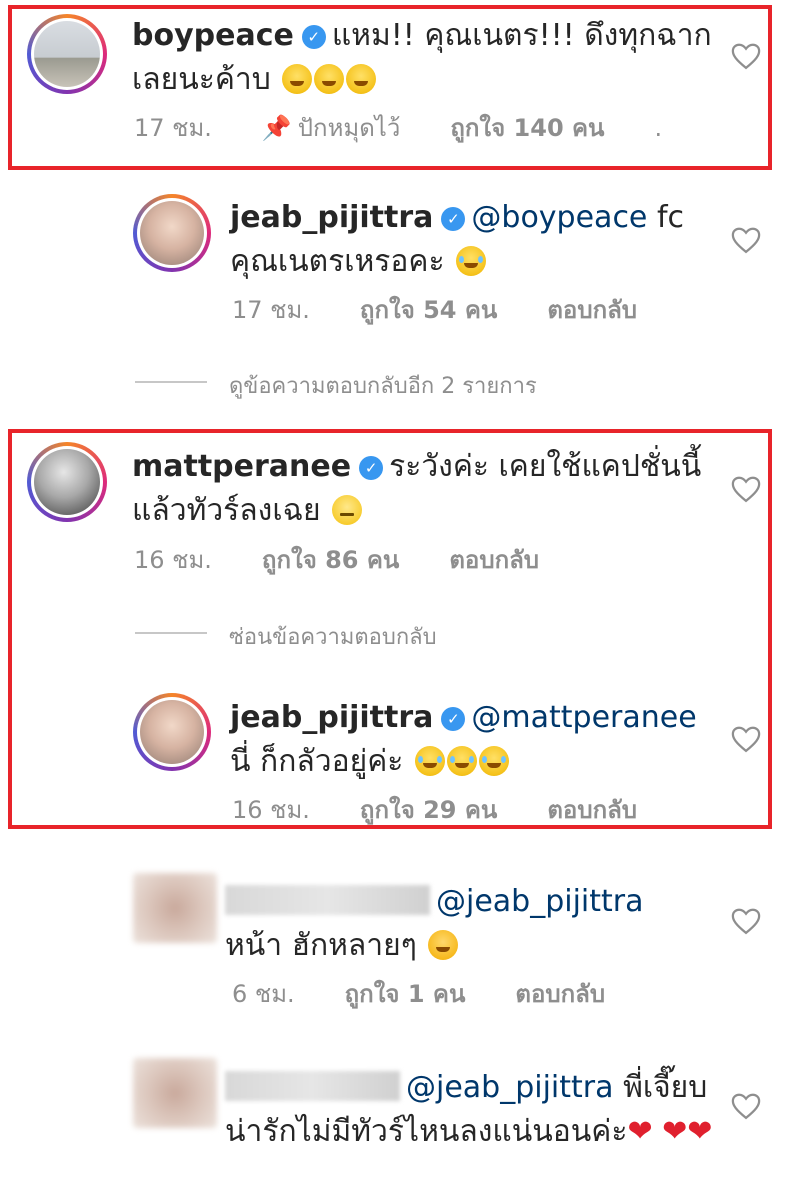 This screenshot has width=800, height=1186. What do you see at coordinates (465, 924) in the screenshot?
I see `comment-body: @jeab_pijittra หน้า ฮักหลายๆ` at bounding box center [465, 924].